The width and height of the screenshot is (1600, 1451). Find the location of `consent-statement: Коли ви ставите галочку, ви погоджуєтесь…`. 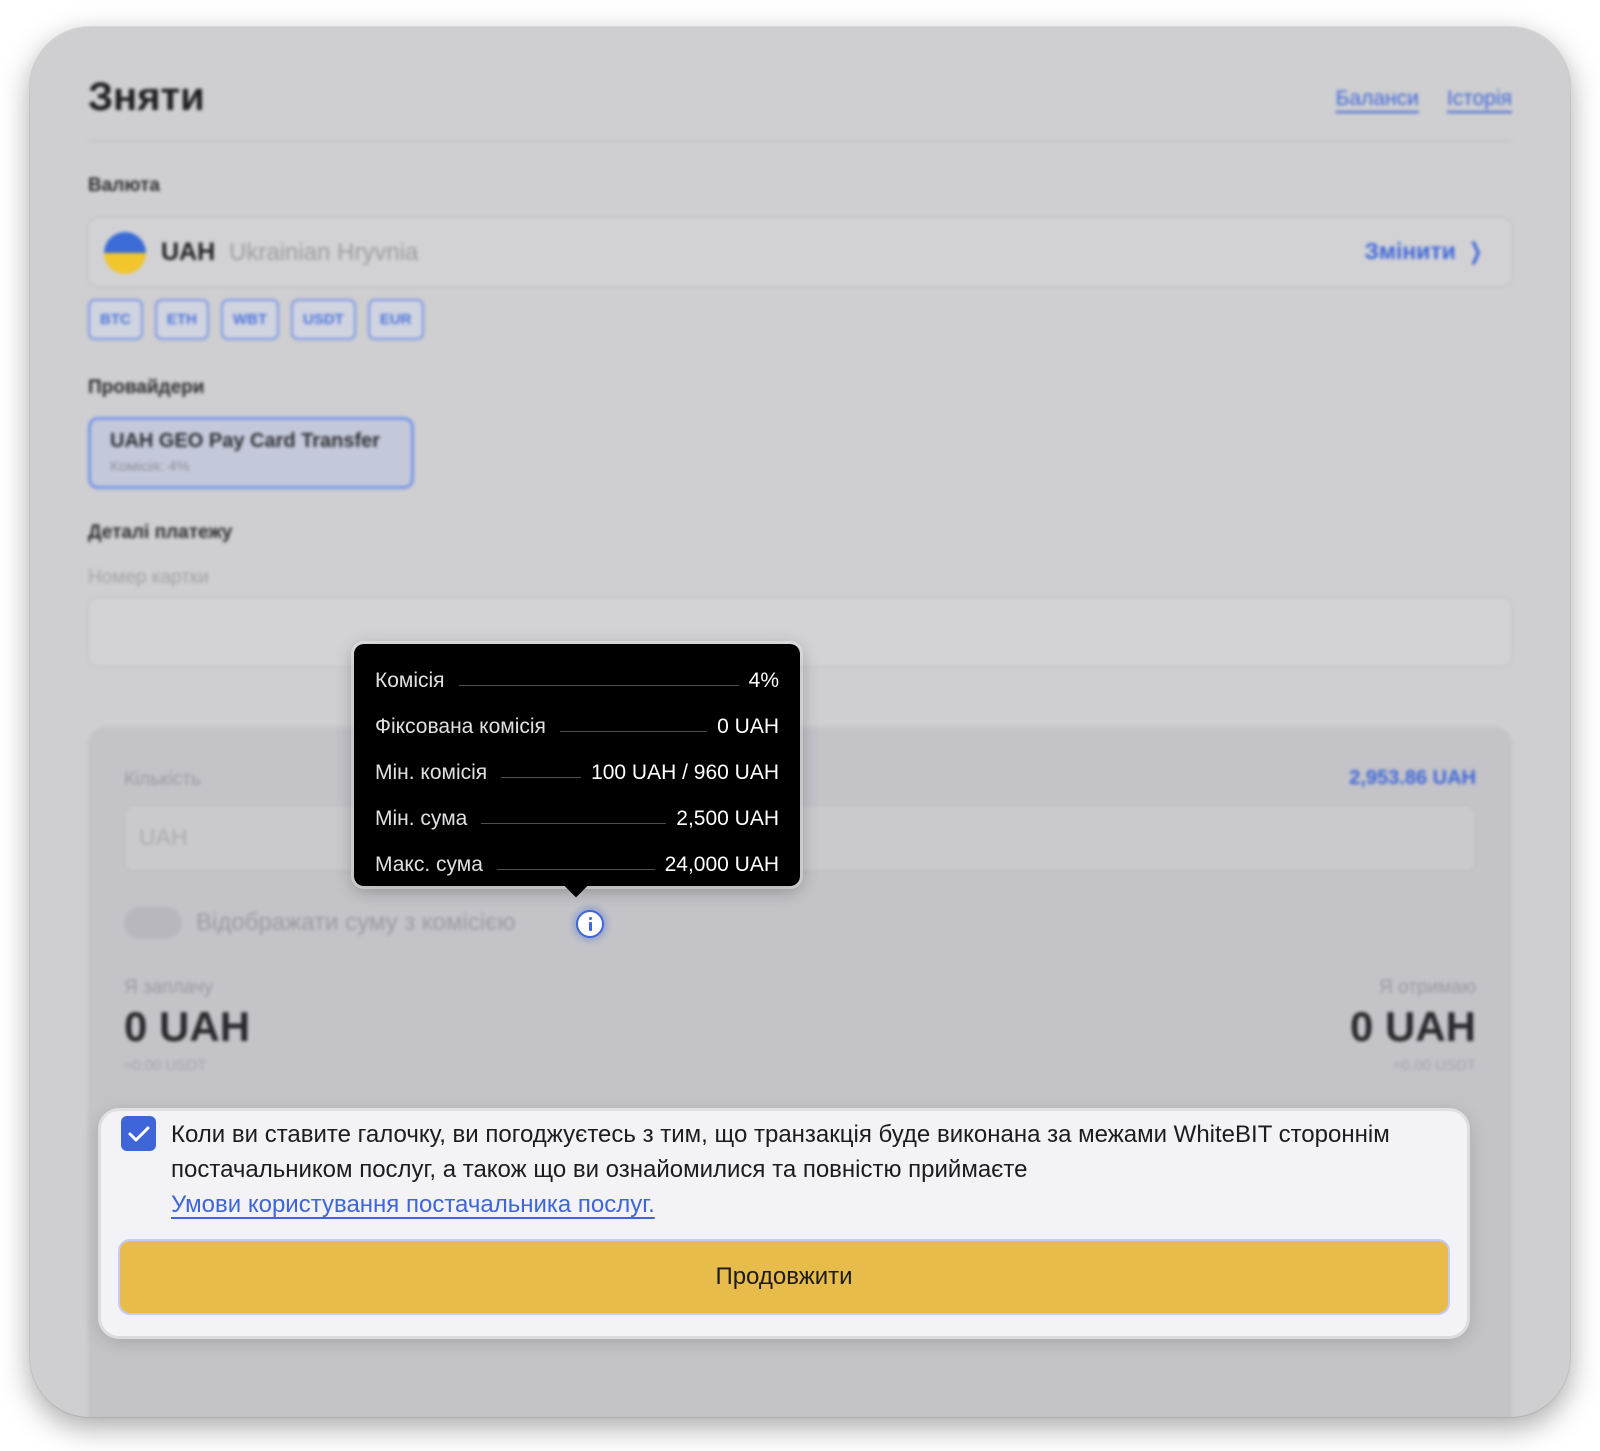

consent-statement: Коли ви ставите галочку, ви погоджуєтесь… is located at coordinates (780, 1152).